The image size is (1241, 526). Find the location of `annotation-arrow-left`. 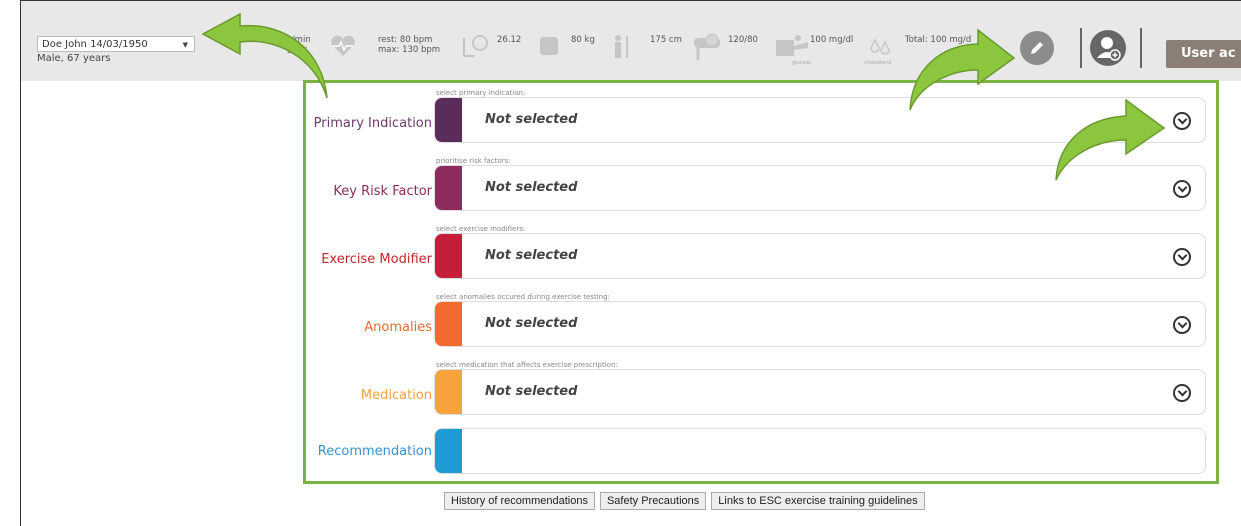

annotation-arrow-left is located at coordinates (264, 55).